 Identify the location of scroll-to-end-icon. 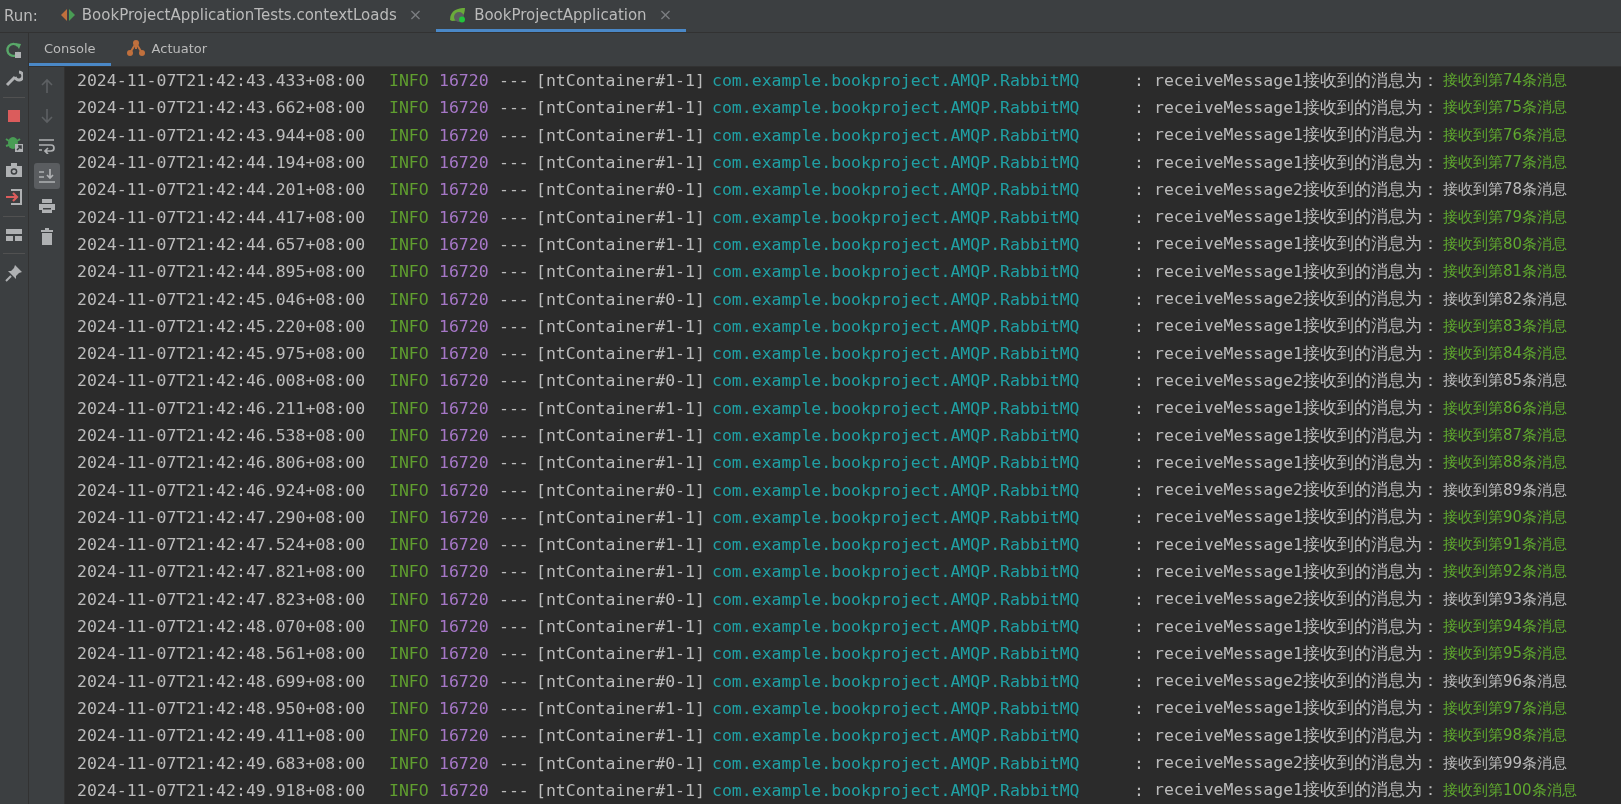
(46, 176).